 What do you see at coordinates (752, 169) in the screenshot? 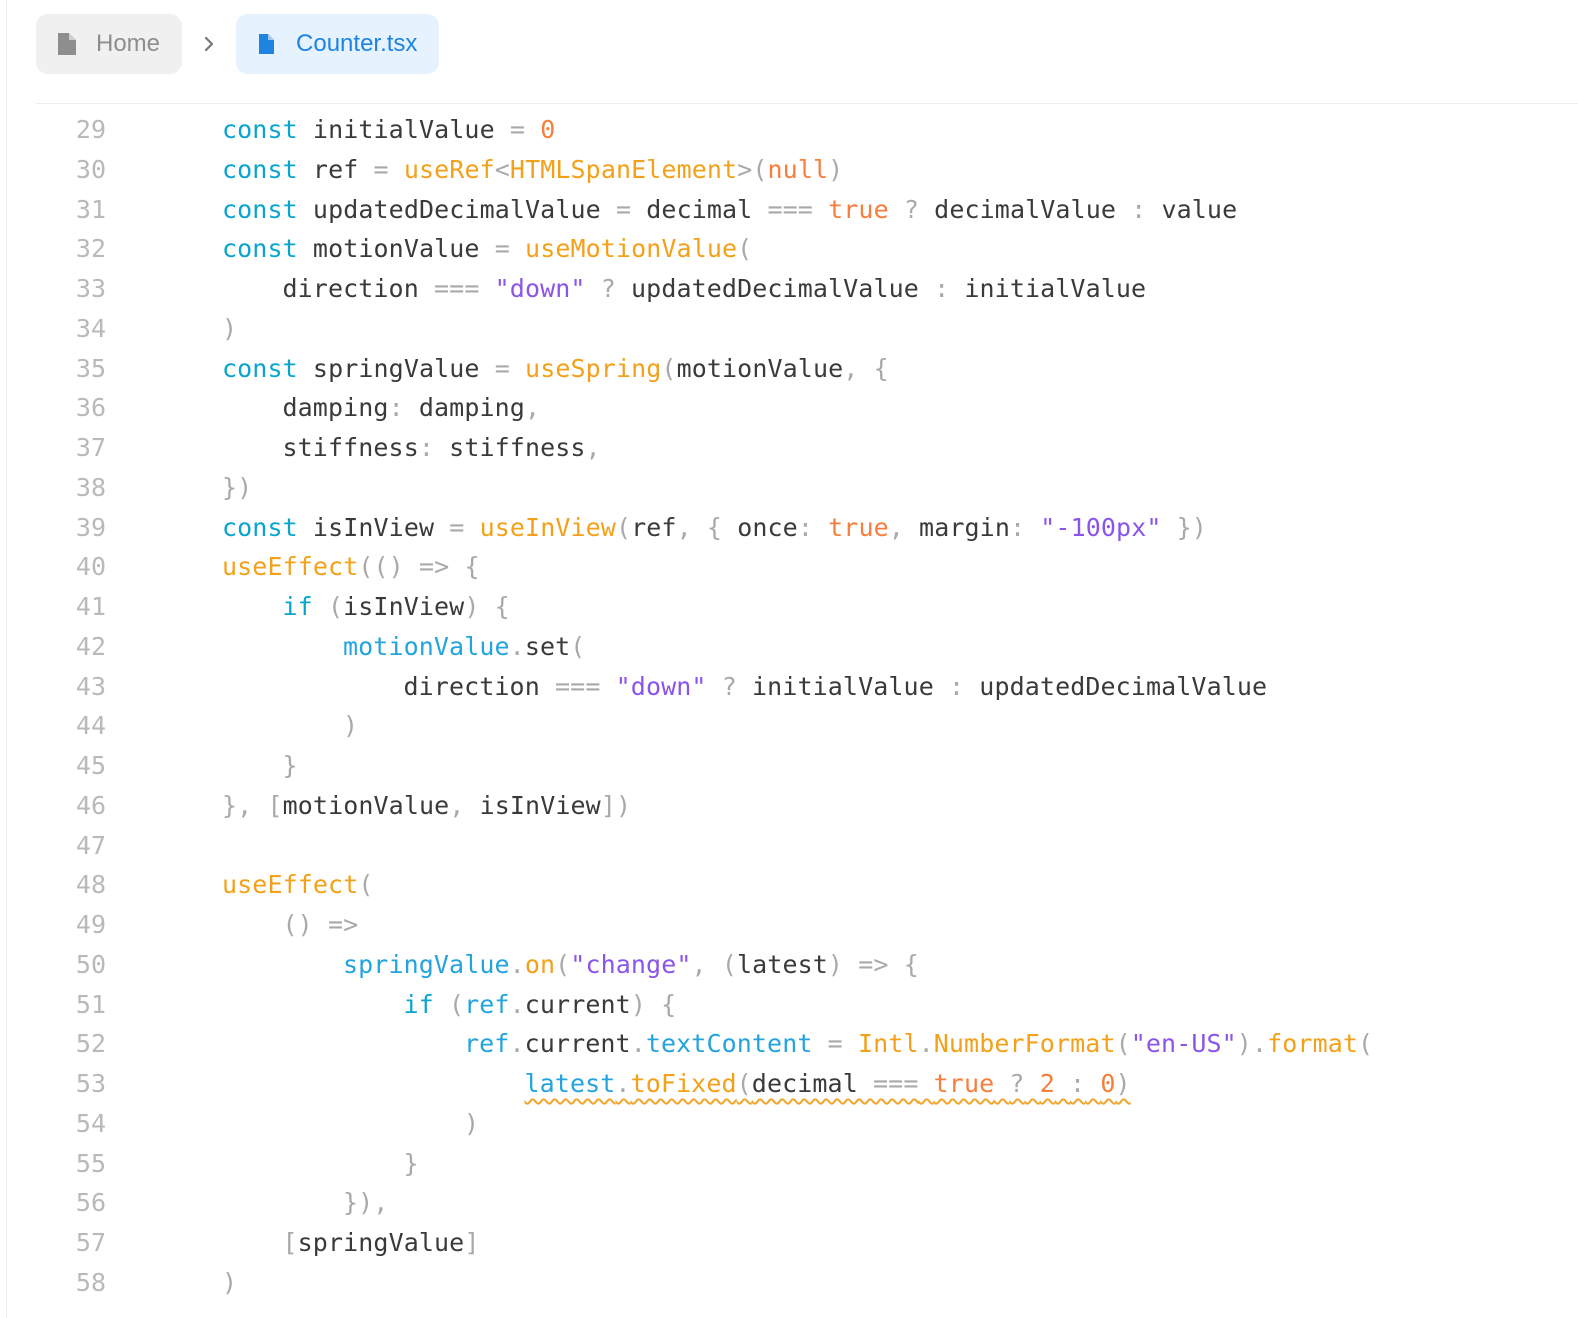
I see `code-token: >(` at bounding box center [752, 169].